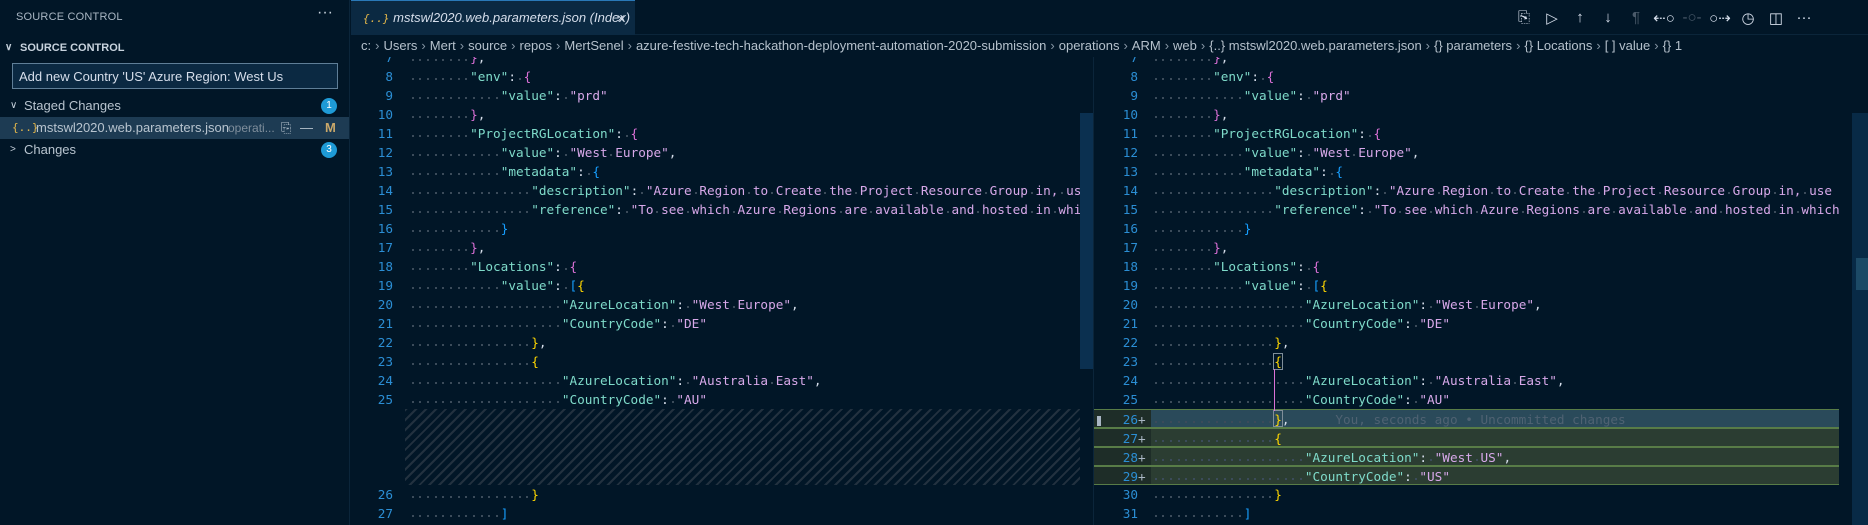  What do you see at coordinates (487, 45) in the screenshot?
I see `breadcrumb-item: source` at bounding box center [487, 45].